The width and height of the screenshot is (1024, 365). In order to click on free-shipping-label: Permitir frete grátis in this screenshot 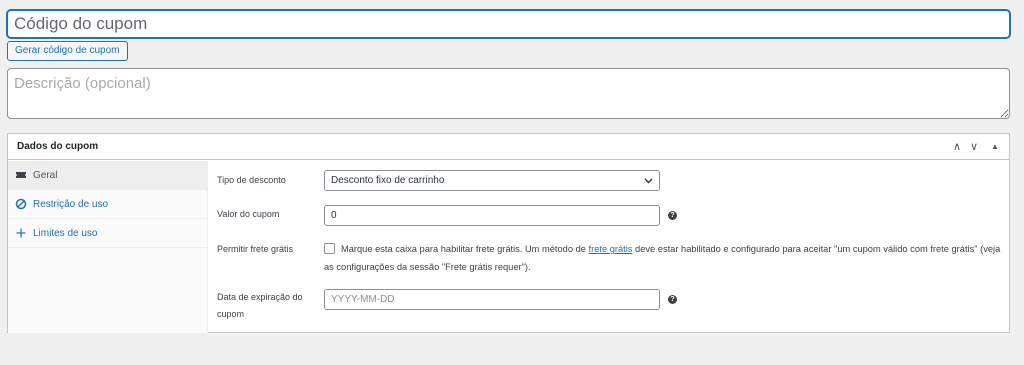, I will do `click(255, 249)`.